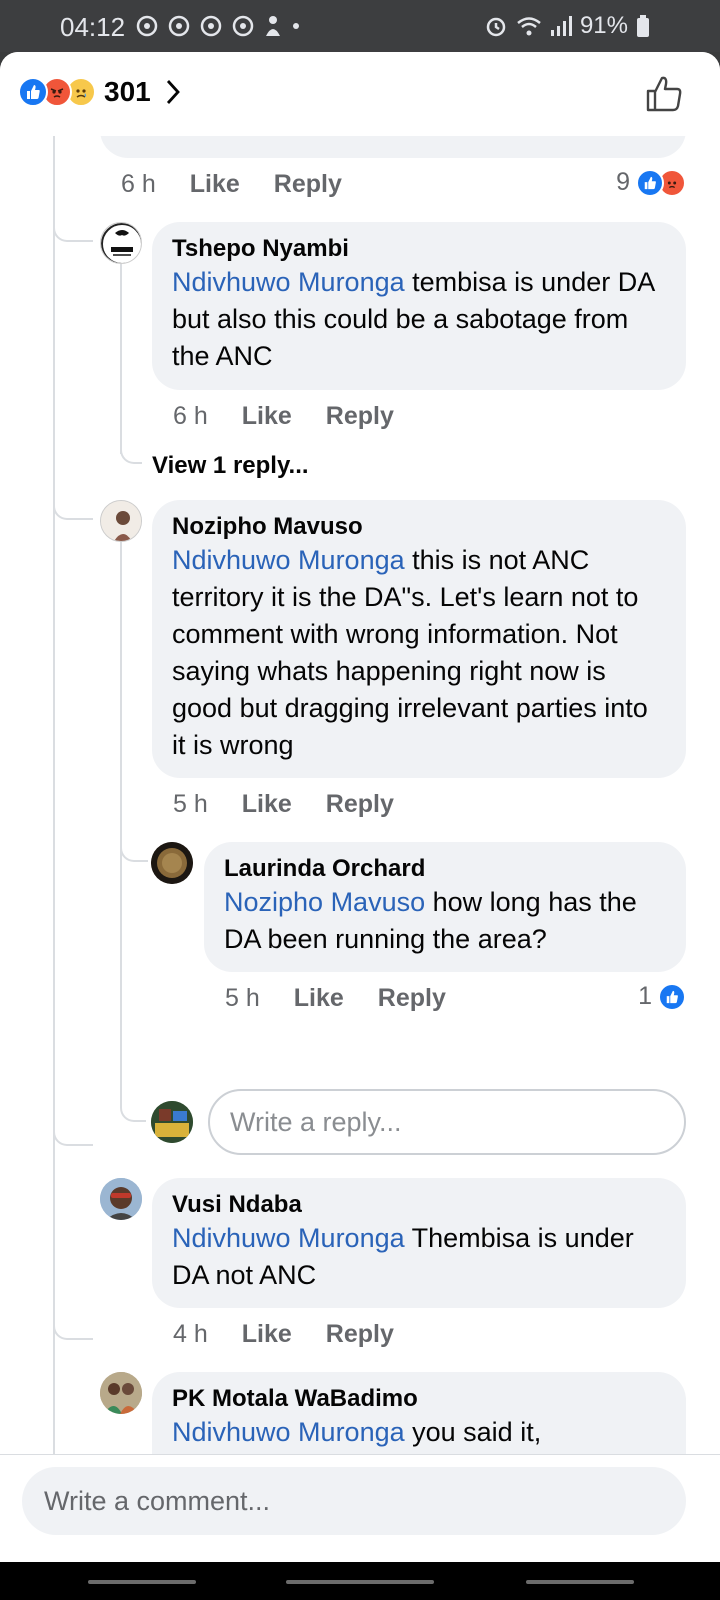 The image size is (720, 1600). I want to click on like-post-button, so click(664, 96).